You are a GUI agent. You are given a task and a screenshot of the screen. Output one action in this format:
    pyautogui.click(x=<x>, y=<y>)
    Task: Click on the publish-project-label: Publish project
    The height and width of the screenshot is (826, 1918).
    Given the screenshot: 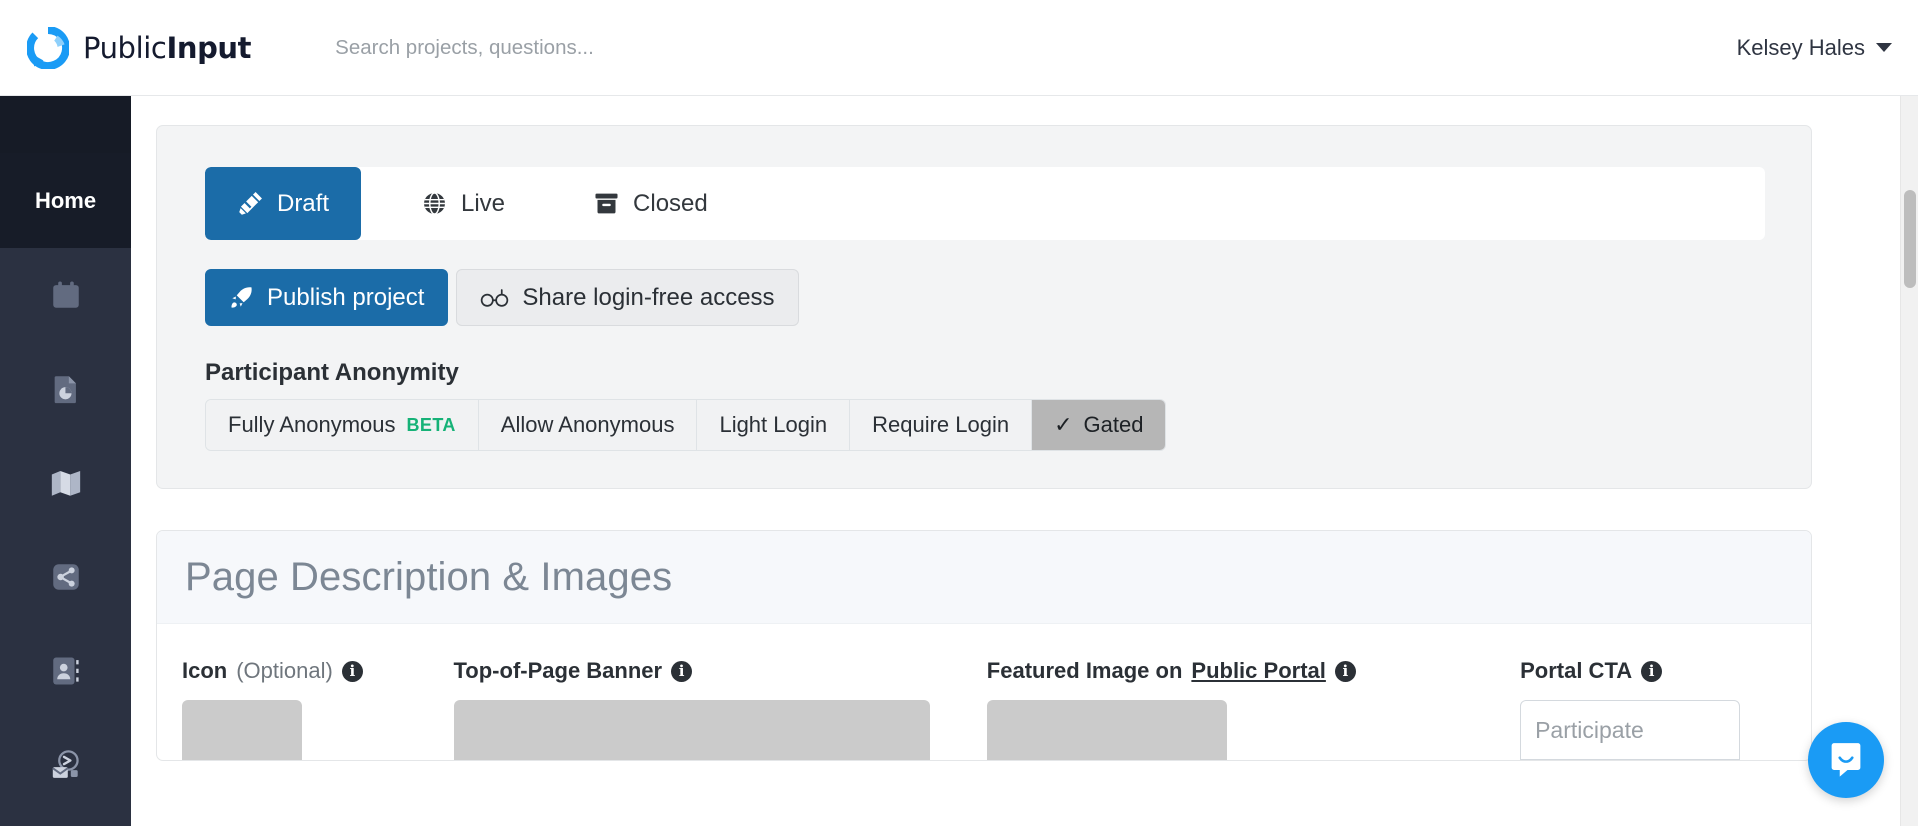 What is the action you would take?
    pyautogui.click(x=346, y=297)
    